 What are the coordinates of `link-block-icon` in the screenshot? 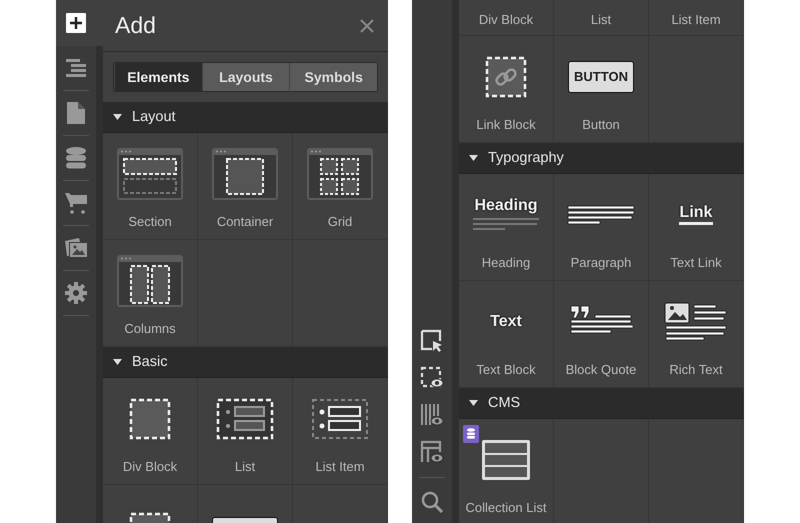 It's located at (506, 76).